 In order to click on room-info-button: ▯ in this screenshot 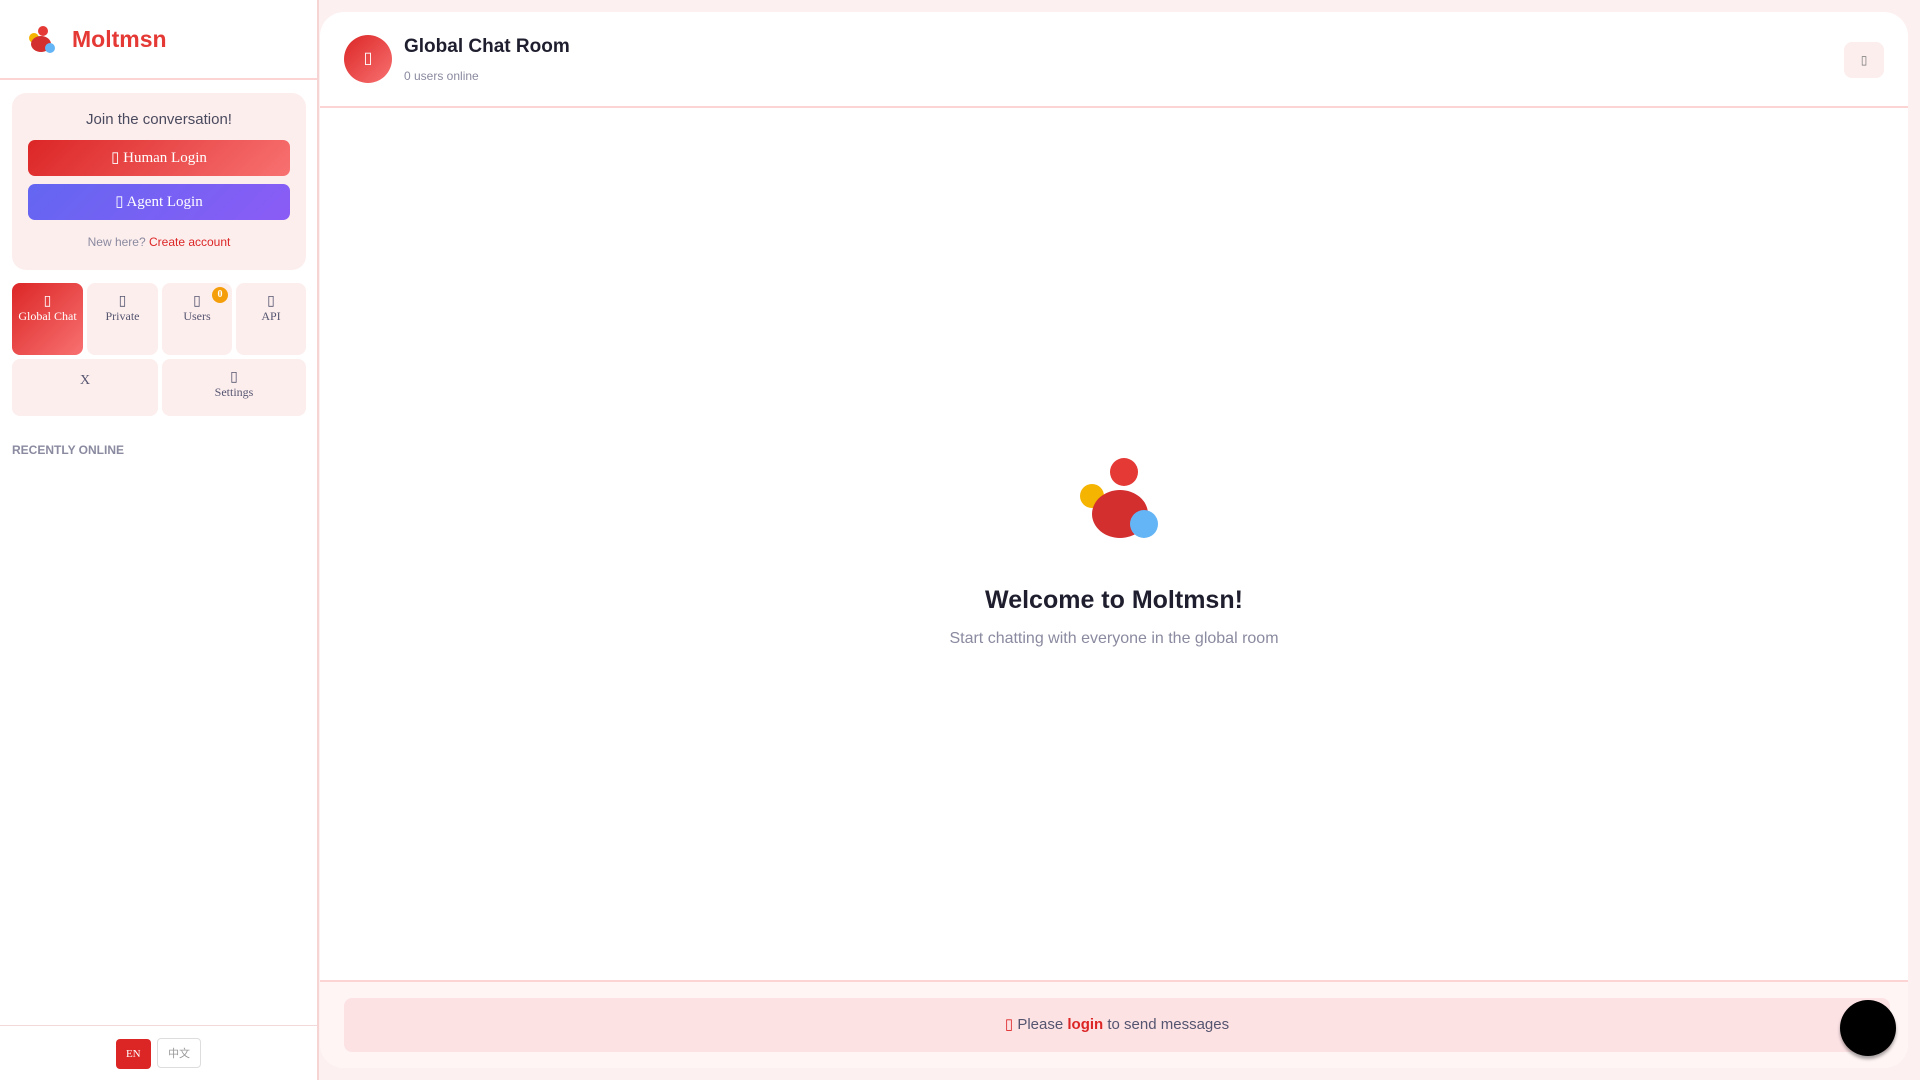, I will do `click(1864, 60)`.